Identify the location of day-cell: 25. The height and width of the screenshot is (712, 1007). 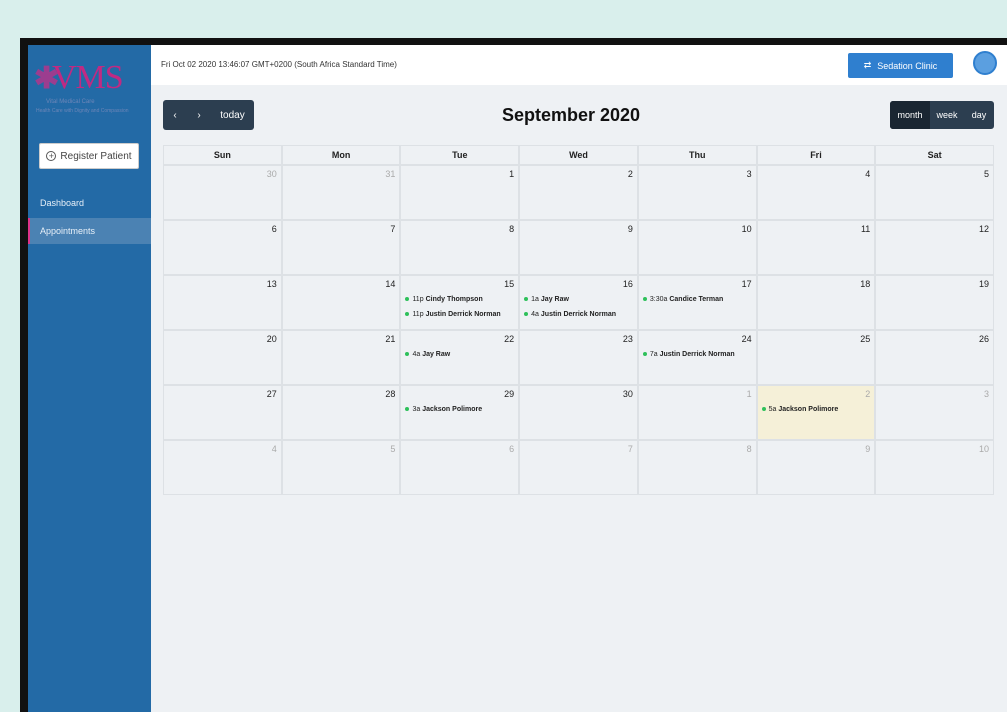
(816, 357).